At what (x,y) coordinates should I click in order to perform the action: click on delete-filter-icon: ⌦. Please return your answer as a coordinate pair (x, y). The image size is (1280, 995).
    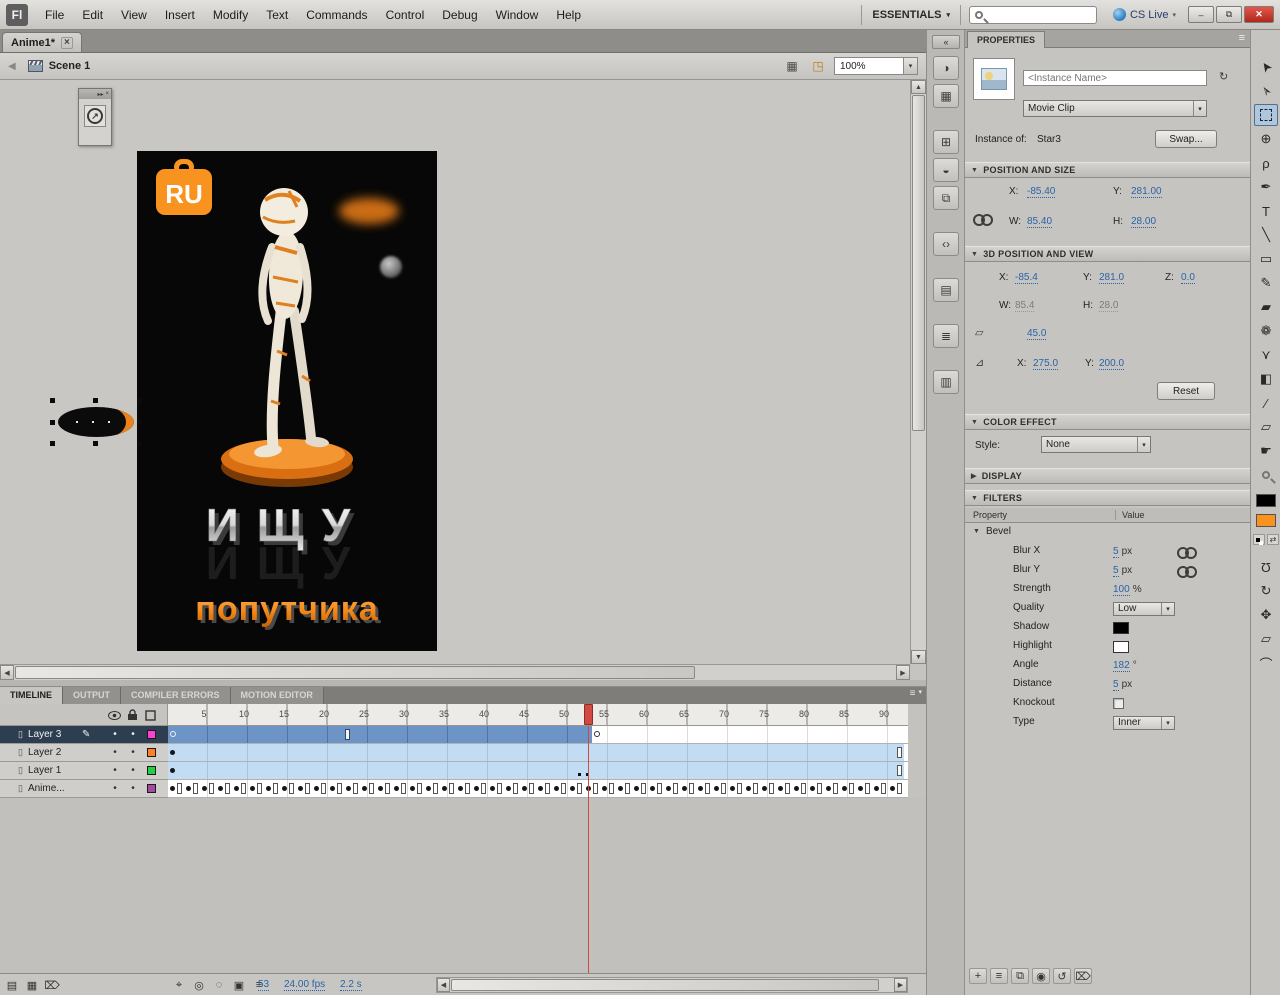
    Looking at the image, I should click on (1083, 976).